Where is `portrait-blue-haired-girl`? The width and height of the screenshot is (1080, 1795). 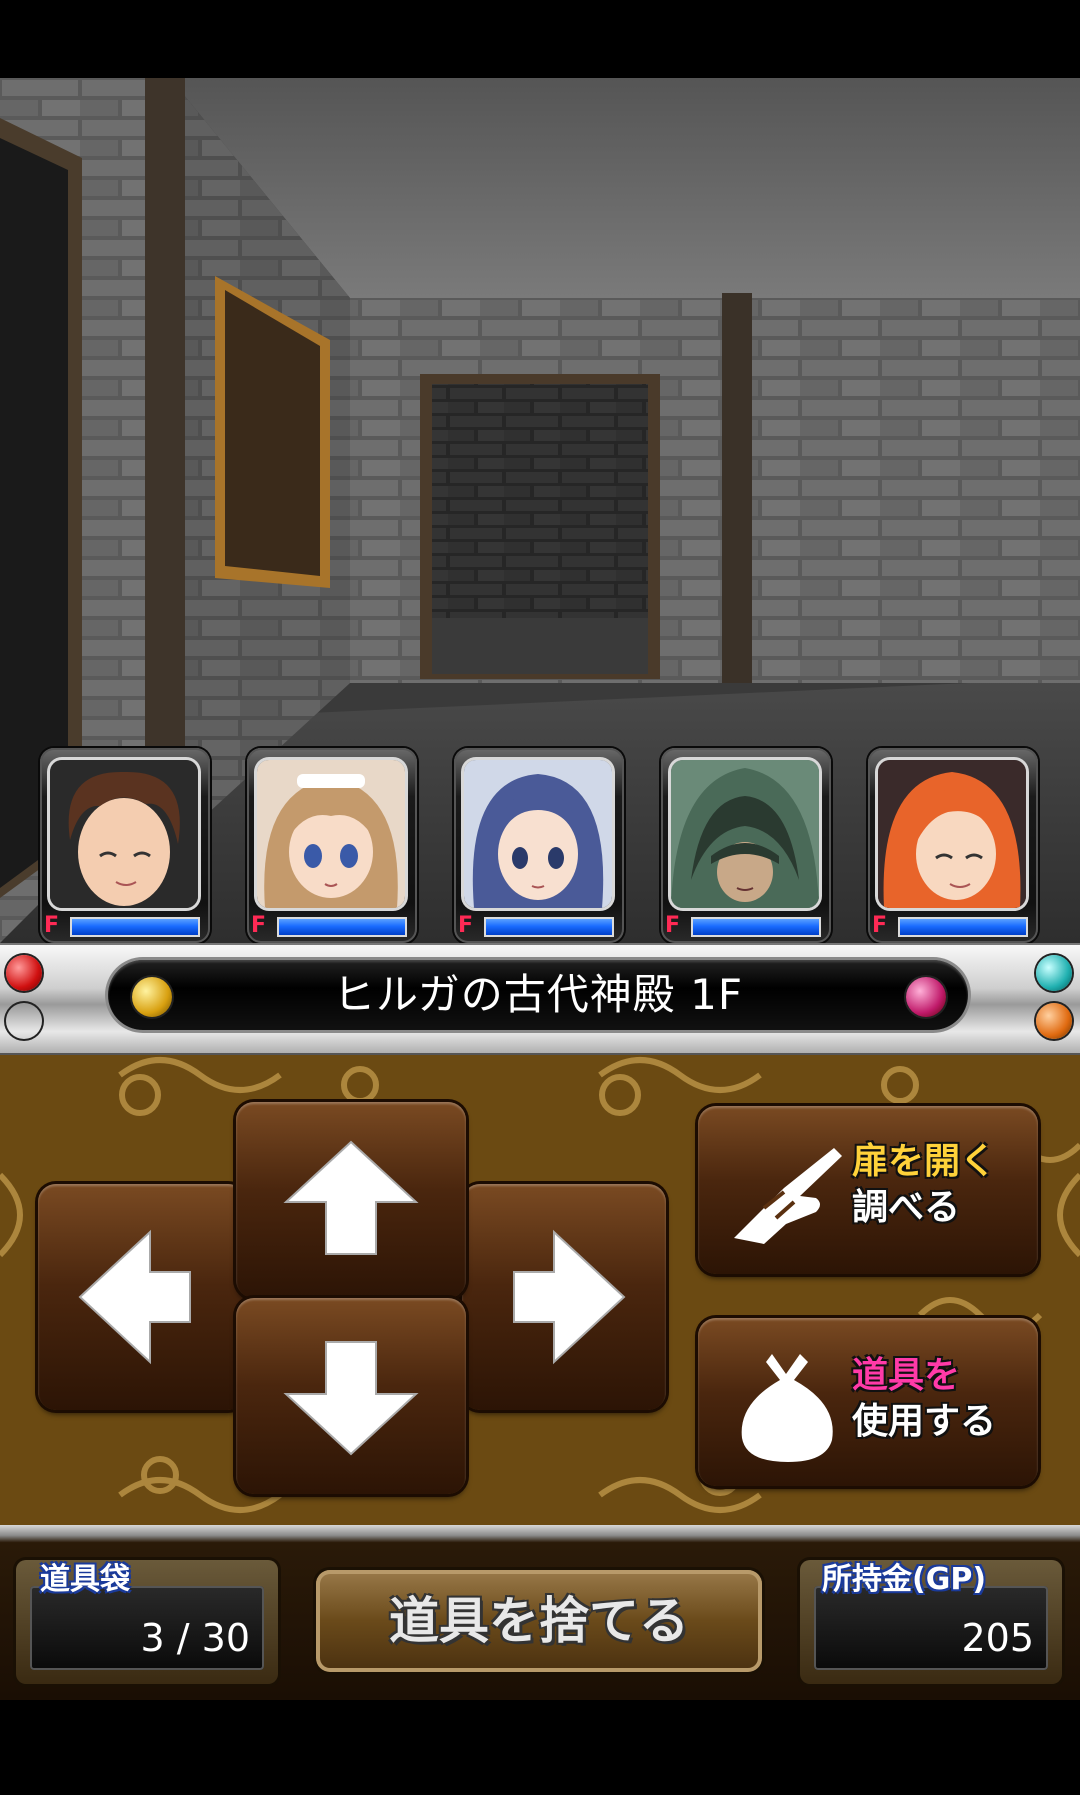 portrait-blue-haired-girl is located at coordinates (538, 834).